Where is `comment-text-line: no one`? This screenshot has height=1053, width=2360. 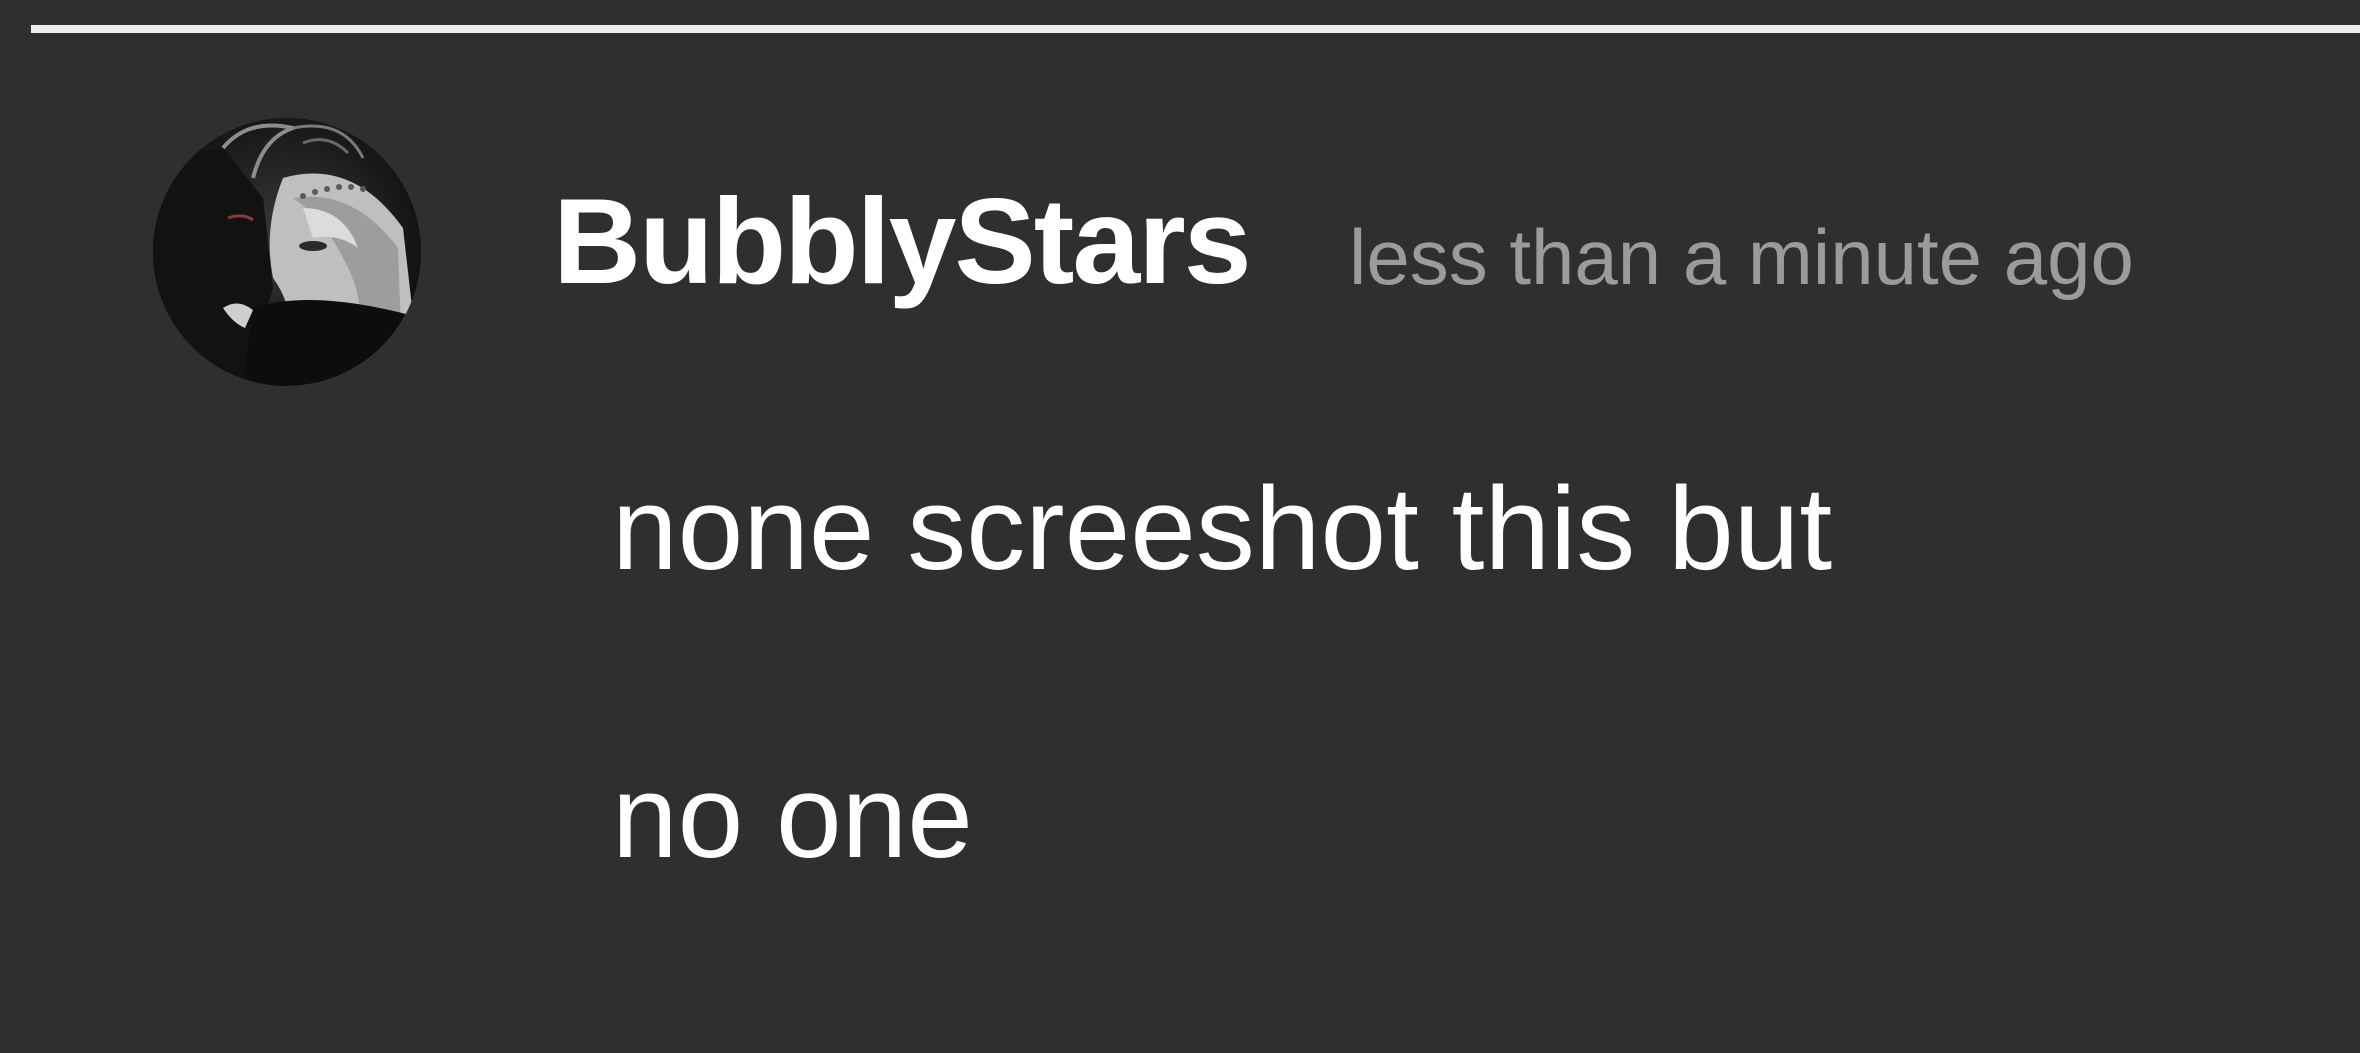 comment-text-line: no one is located at coordinates (792, 817).